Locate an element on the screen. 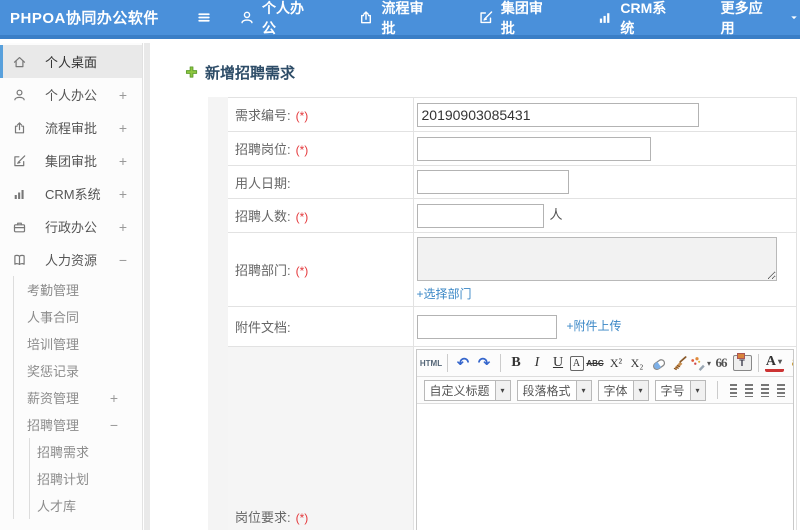  user-icon is located at coordinates (247, 17).